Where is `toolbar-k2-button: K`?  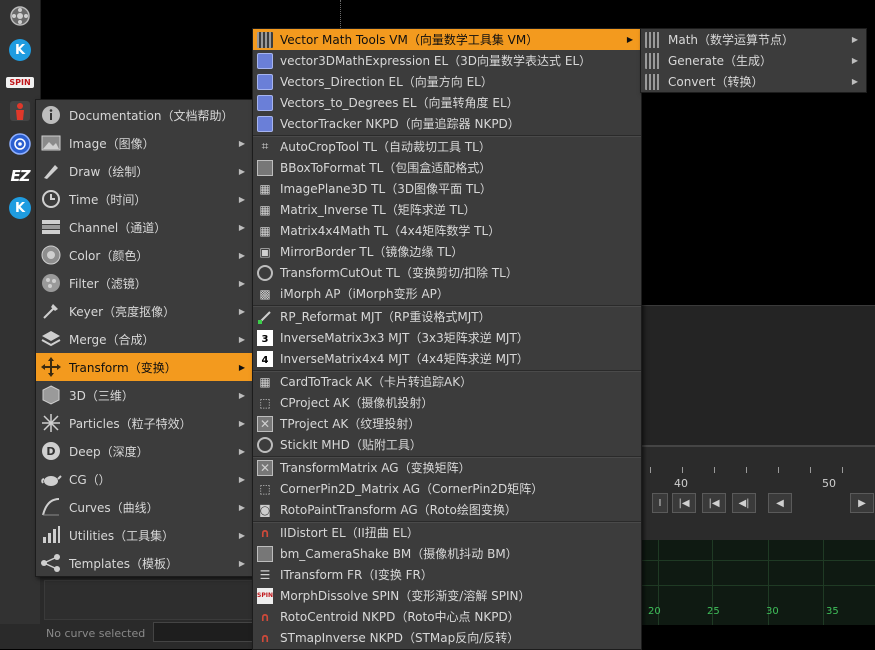 toolbar-k2-button: K is located at coordinates (20, 208).